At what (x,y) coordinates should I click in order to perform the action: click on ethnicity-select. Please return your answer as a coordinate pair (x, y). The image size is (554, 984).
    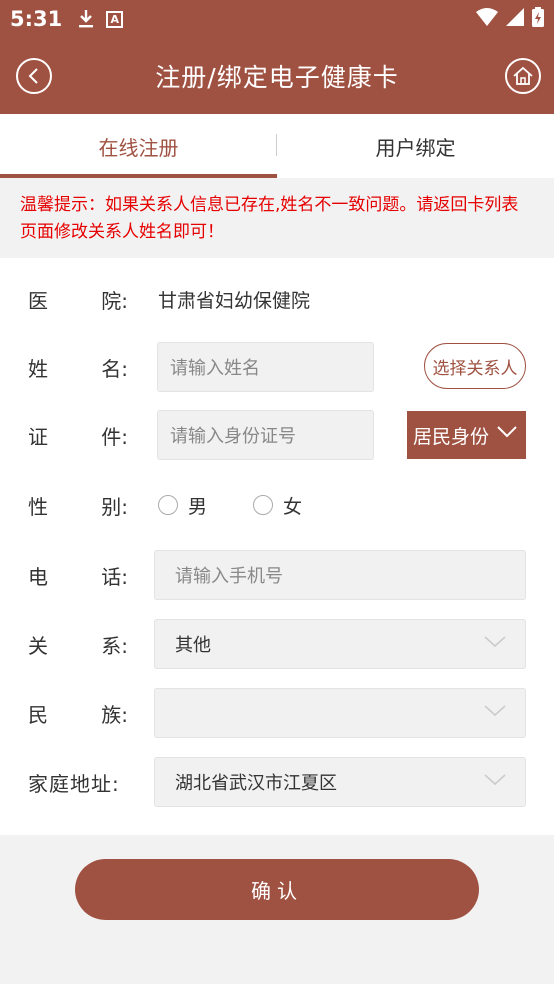
    Looking at the image, I should click on (340, 713).